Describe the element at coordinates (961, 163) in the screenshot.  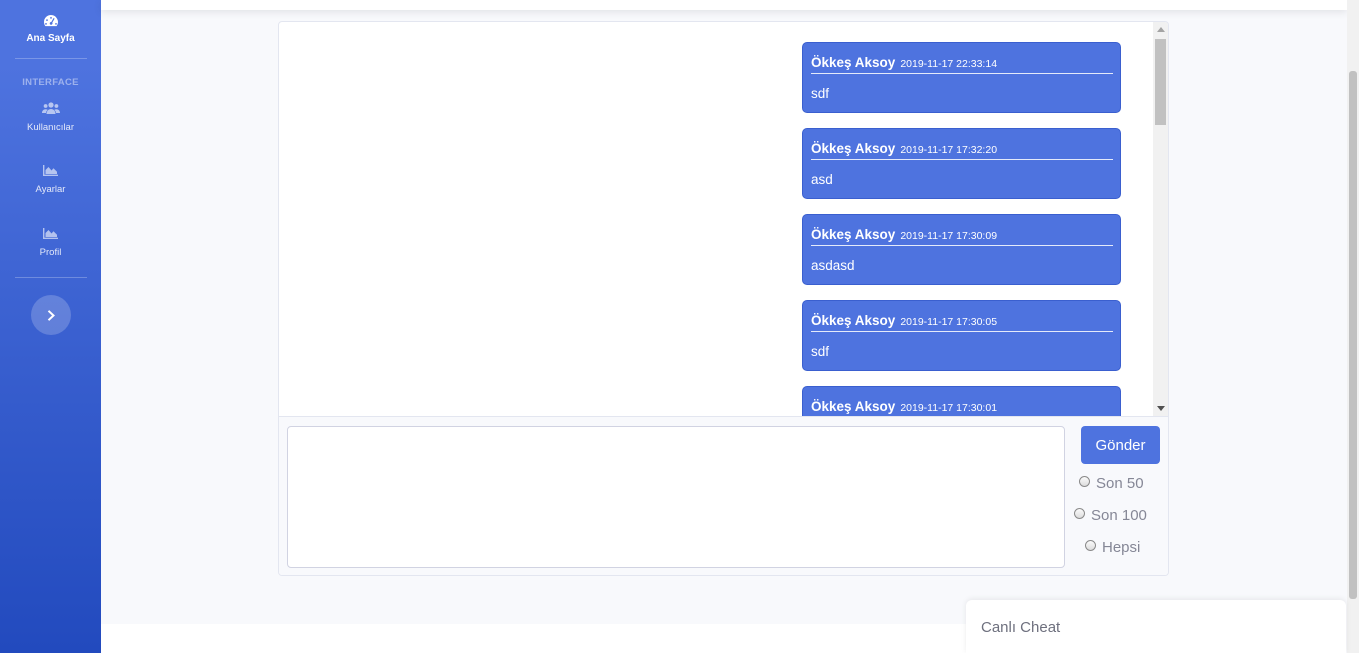
I see `chat-message: Ökkeş Aksoy 2019-11-17 17:32:20 asd` at that location.